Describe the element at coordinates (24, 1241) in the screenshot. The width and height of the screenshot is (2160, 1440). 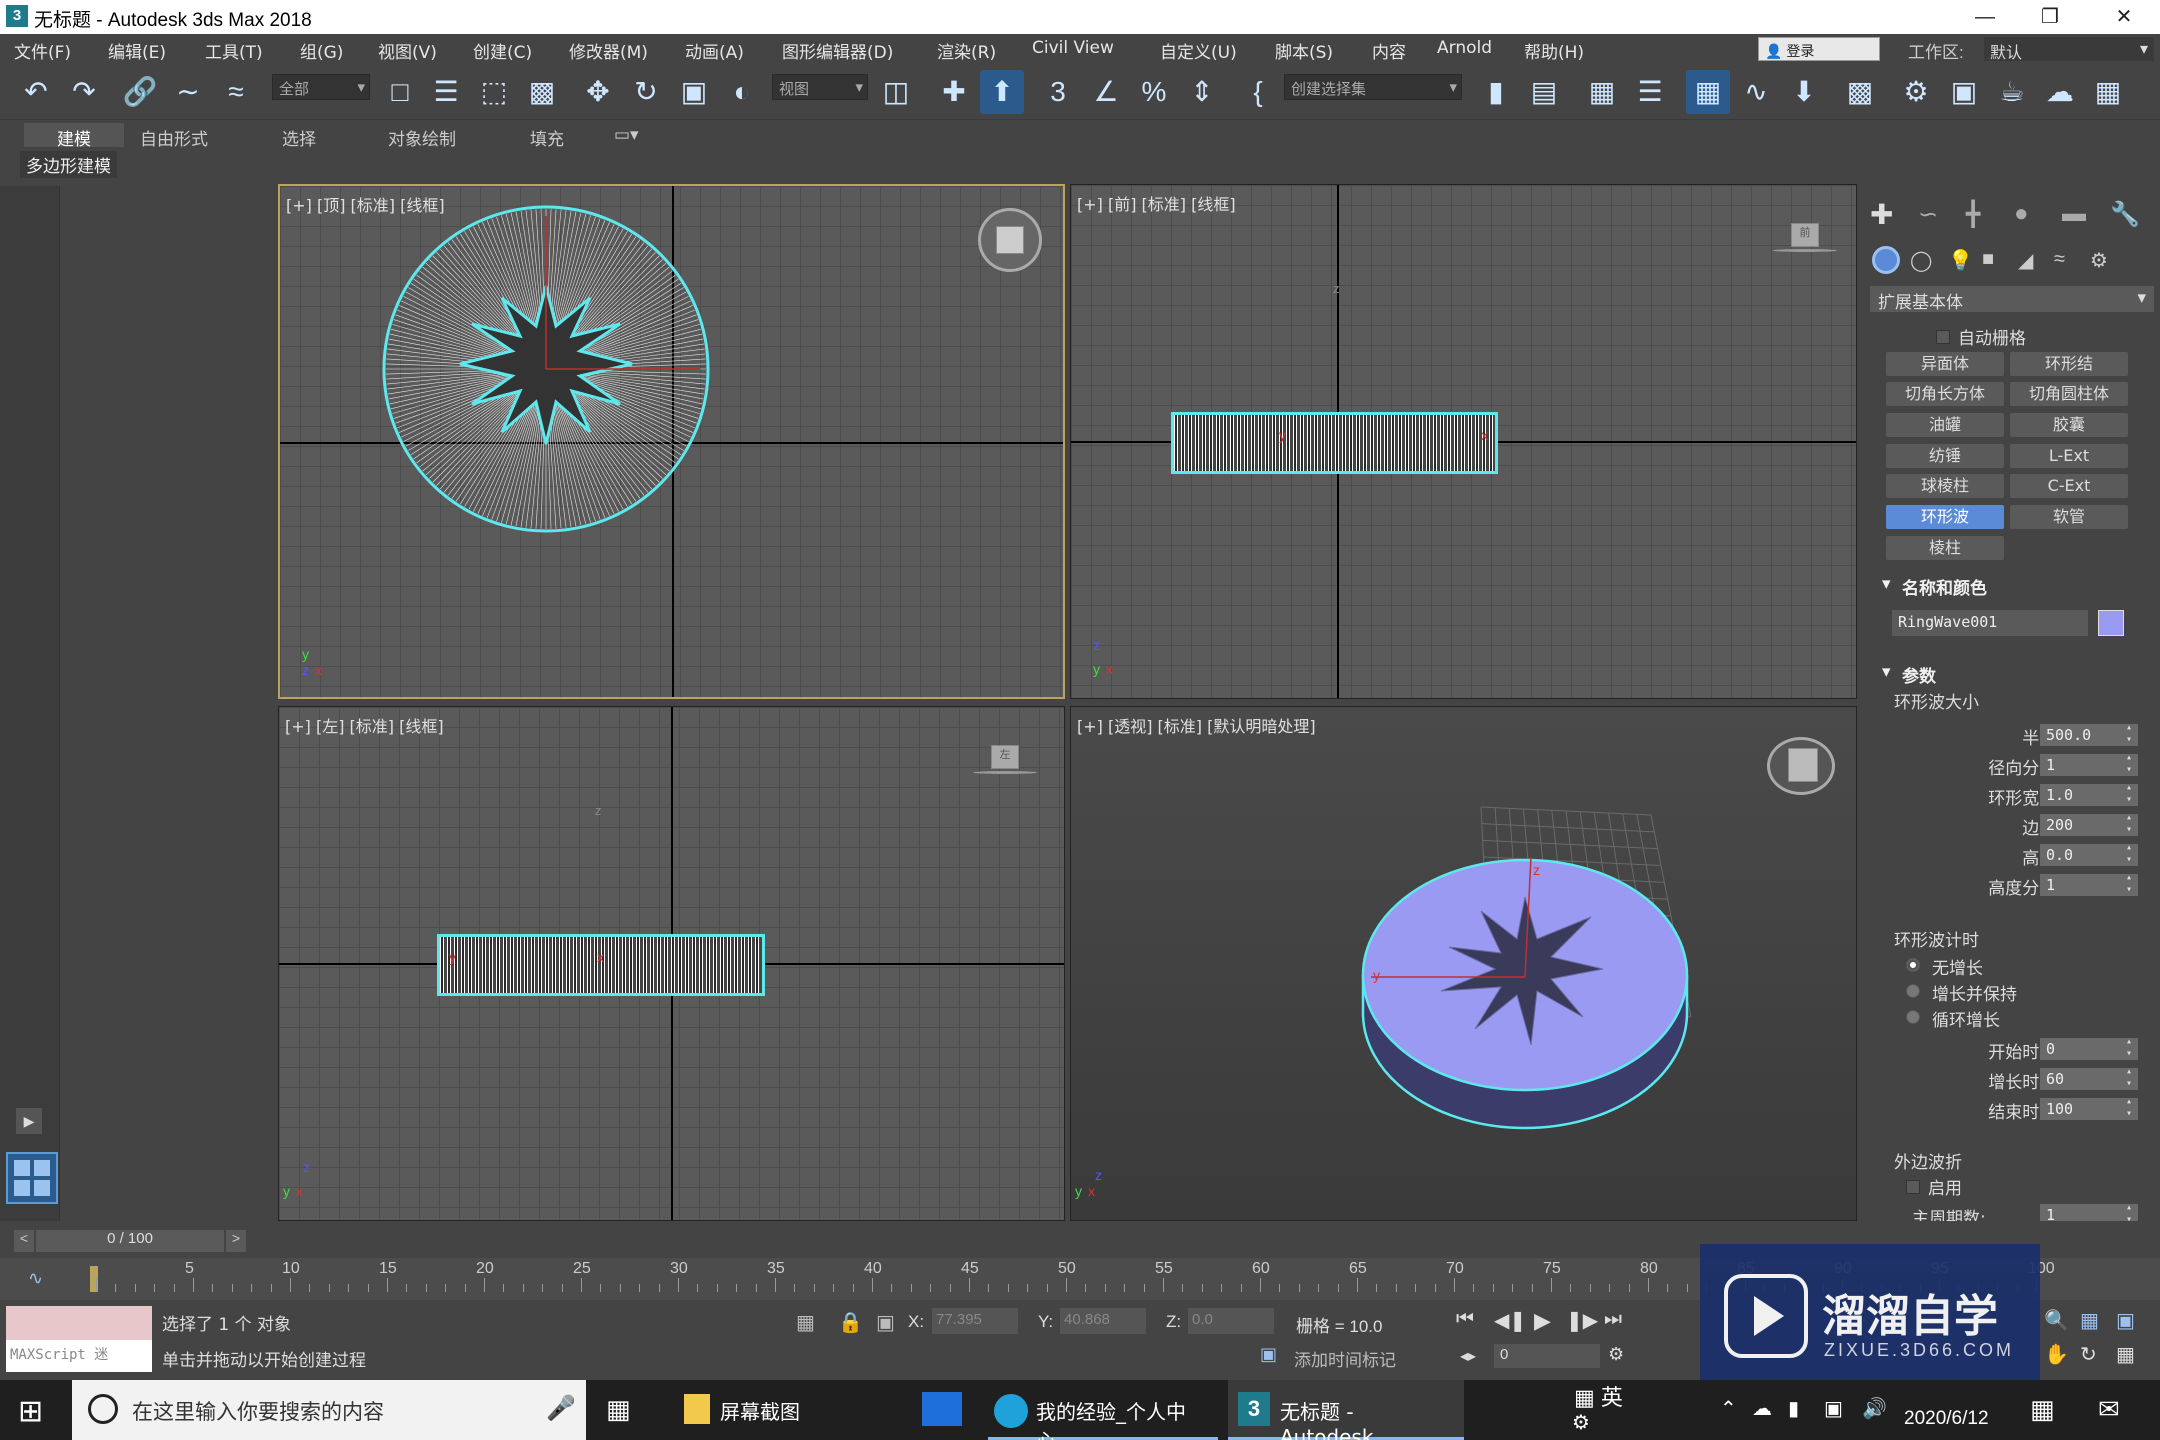
I see `prev-frame-icon: <` at that location.